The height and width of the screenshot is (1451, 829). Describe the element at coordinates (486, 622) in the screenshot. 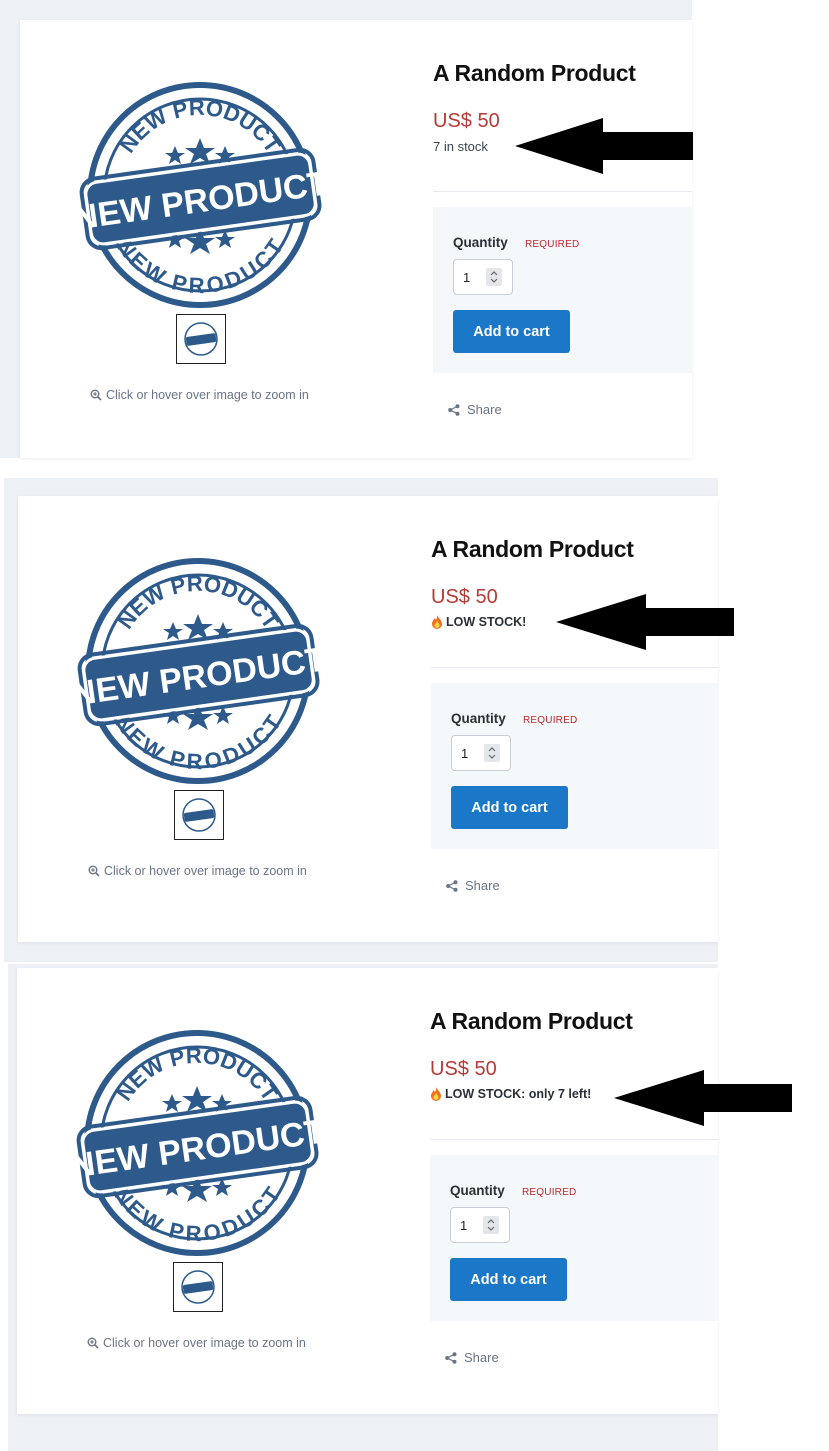

I see `stock-status-text: LOW STOCK!` at that location.